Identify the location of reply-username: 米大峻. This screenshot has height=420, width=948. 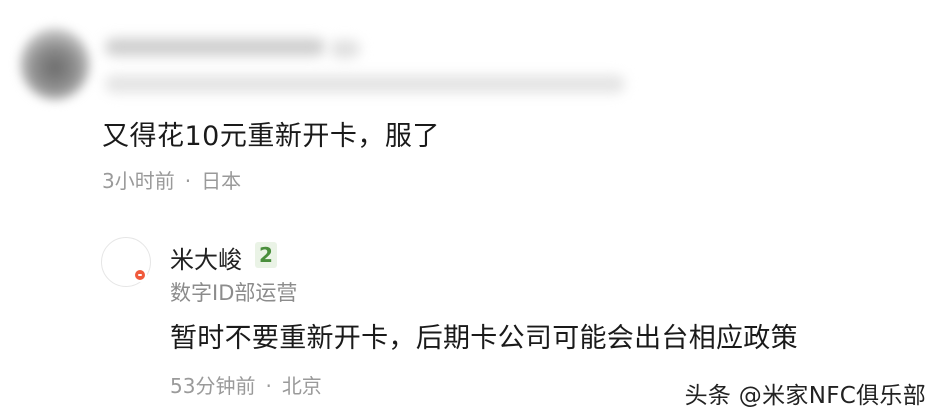
(206, 257).